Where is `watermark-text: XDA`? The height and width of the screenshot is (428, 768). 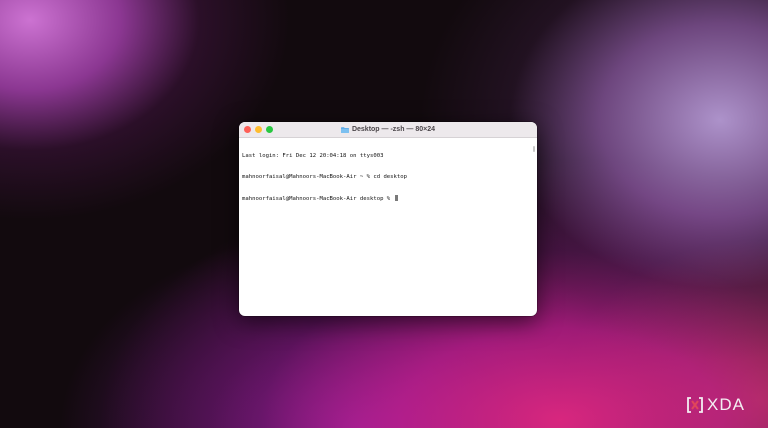 watermark-text: XDA is located at coordinates (726, 404).